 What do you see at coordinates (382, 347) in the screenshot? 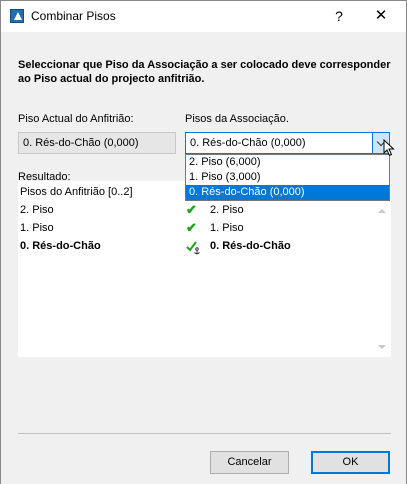
I see `scroll-down-icon` at bounding box center [382, 347].